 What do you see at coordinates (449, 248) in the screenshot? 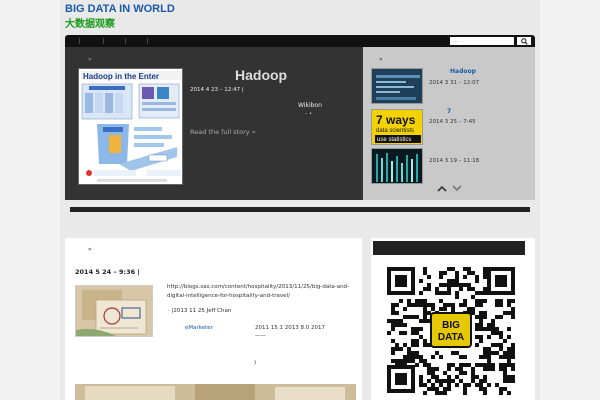
I see `widget-title-bar` at bounding box center [449, 248].